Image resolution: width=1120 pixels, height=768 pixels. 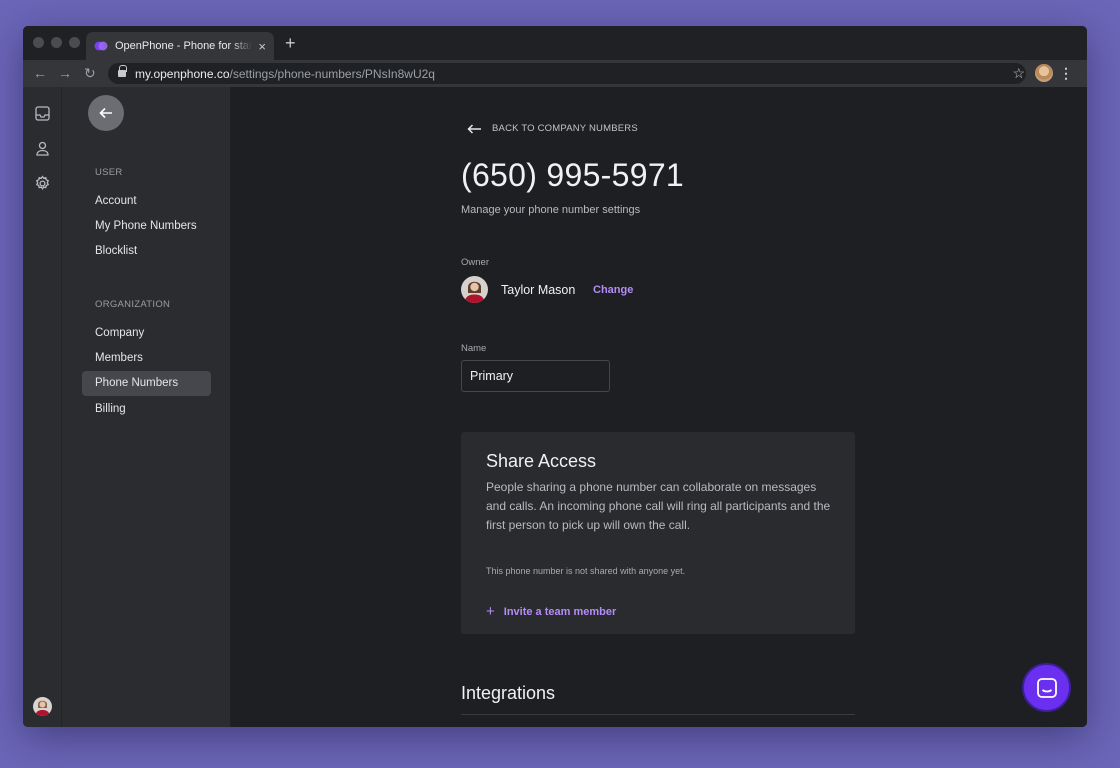 I want to click on owner-name: Taylor Mason, so click(x=538, y=290).